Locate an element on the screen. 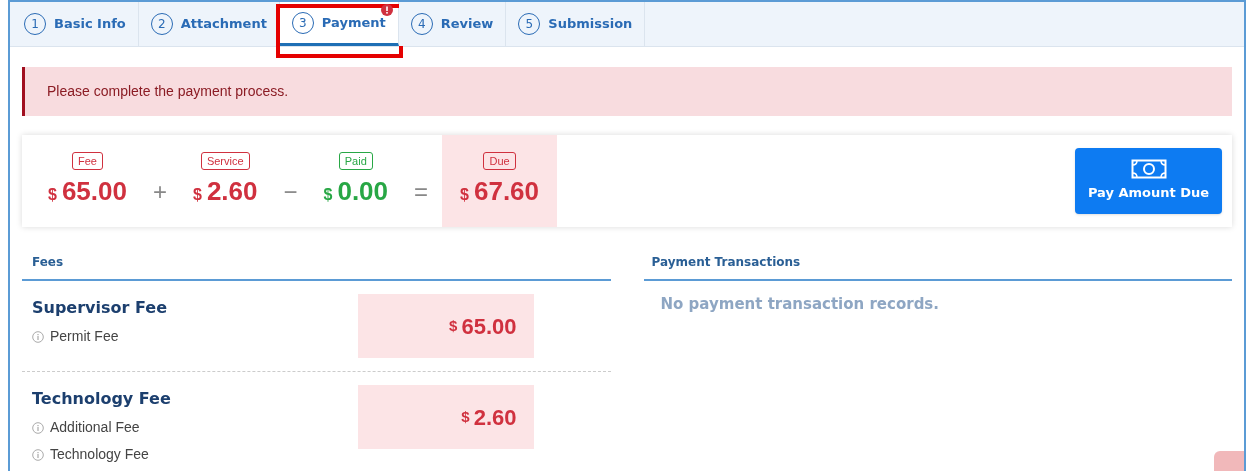  amount-tag: Paid is located at coordinates (355, 160).